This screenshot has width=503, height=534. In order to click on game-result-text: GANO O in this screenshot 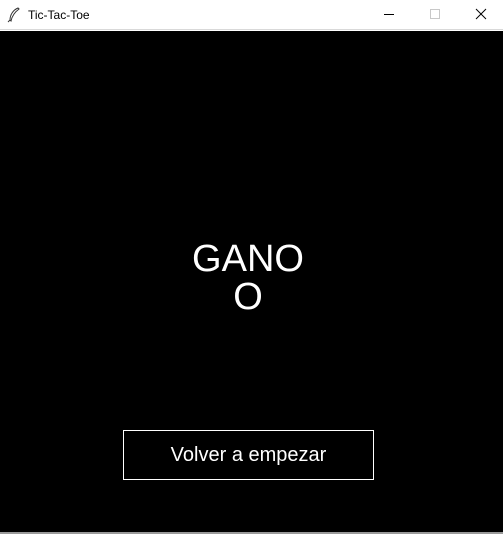, I will do `click(248, 278)`.